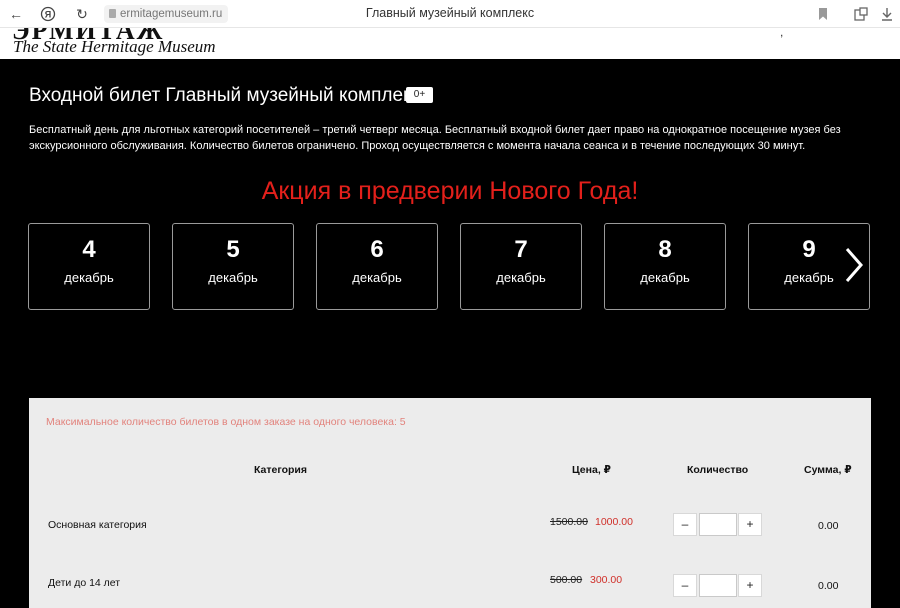 Image resolution: width=900 pixels, height=608 pixels. Describe the element at coordinates (281, 470) in the screenshot. I see `column-header-category: Категория` at that location.